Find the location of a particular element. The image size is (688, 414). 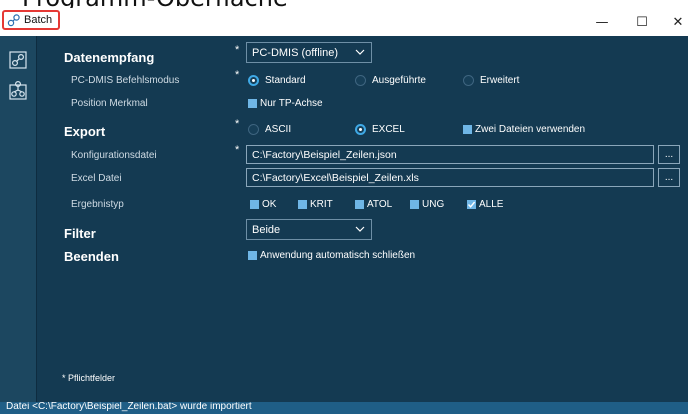

config-file-value: C:\Factory\Beispiel_Zeilen.json is located at coordinates (324, 154).